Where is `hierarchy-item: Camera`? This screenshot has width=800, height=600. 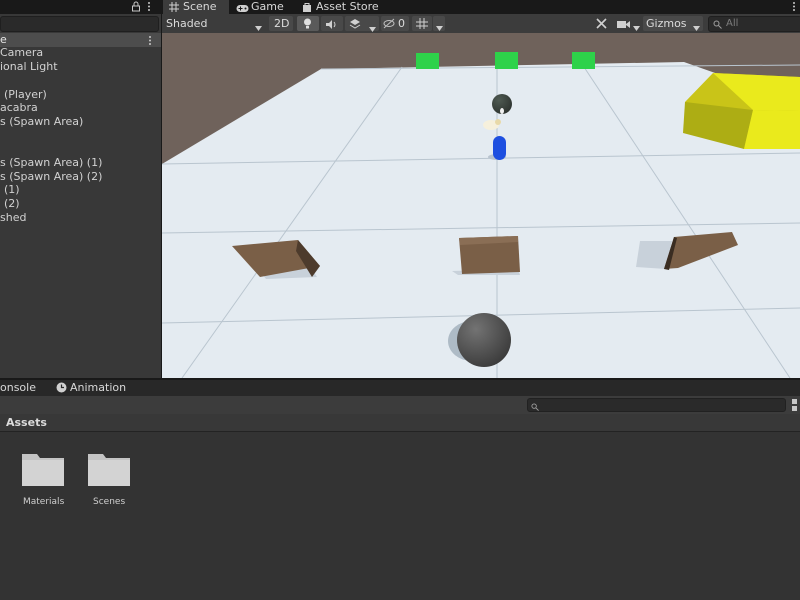
hierarchy-item: Camera is located at coordinates (21, 53).